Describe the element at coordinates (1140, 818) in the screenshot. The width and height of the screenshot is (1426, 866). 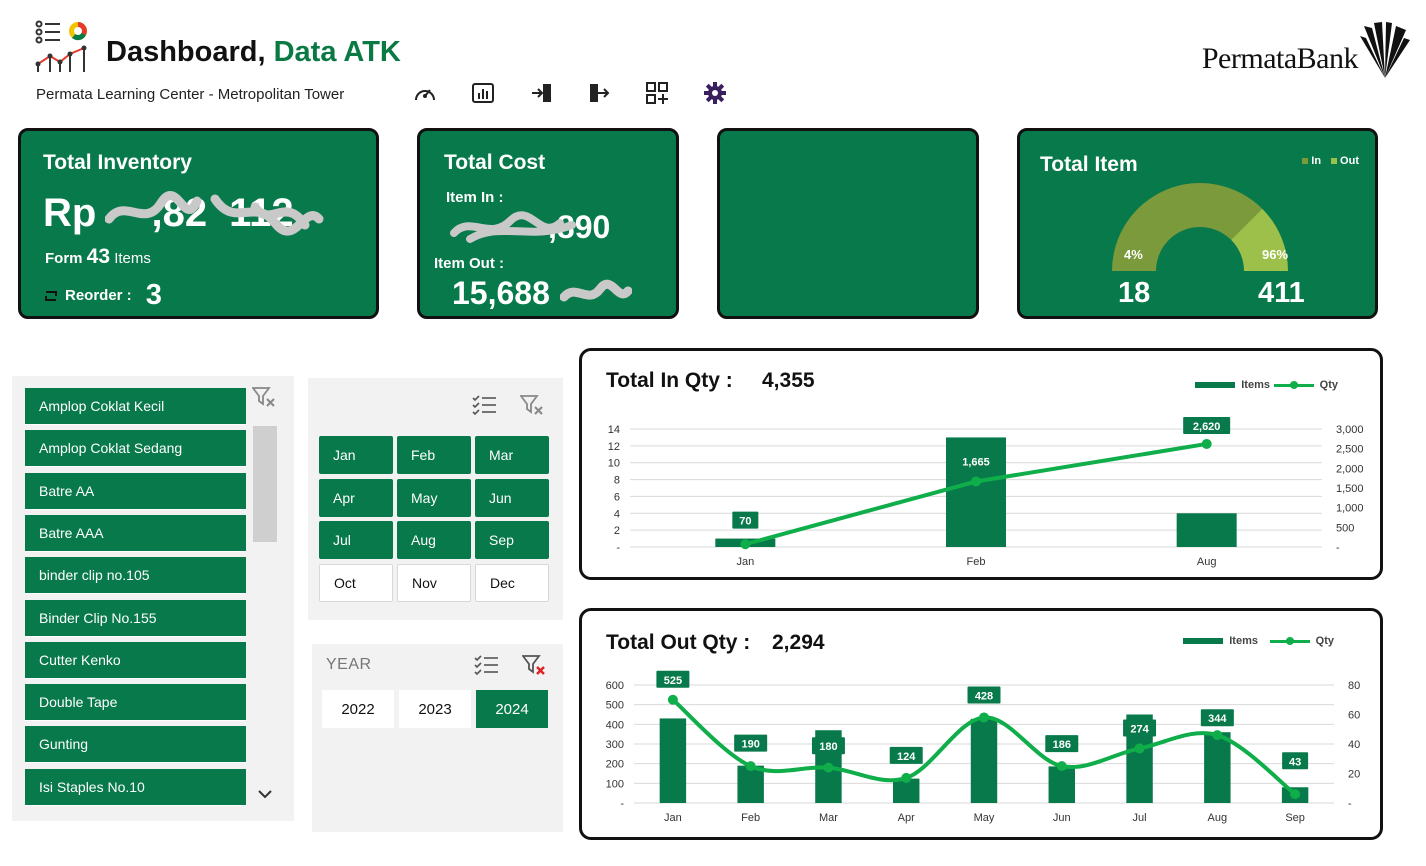
I see `x-tick-label: Jul` at that location.